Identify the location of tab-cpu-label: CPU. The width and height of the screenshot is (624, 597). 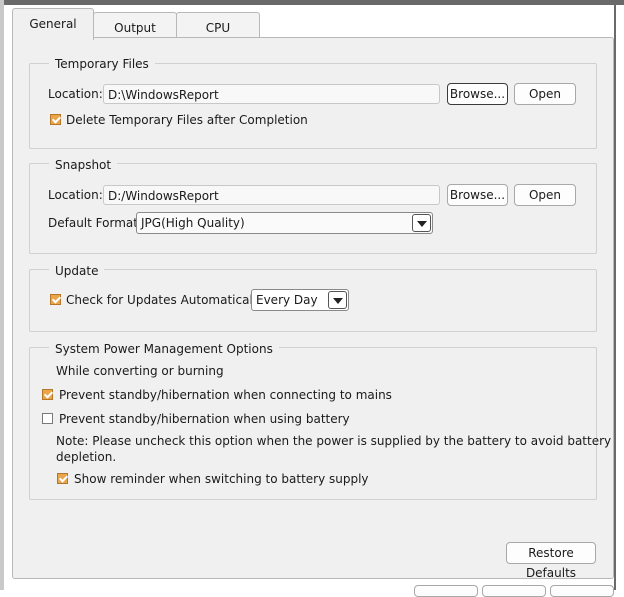
(218, 28).